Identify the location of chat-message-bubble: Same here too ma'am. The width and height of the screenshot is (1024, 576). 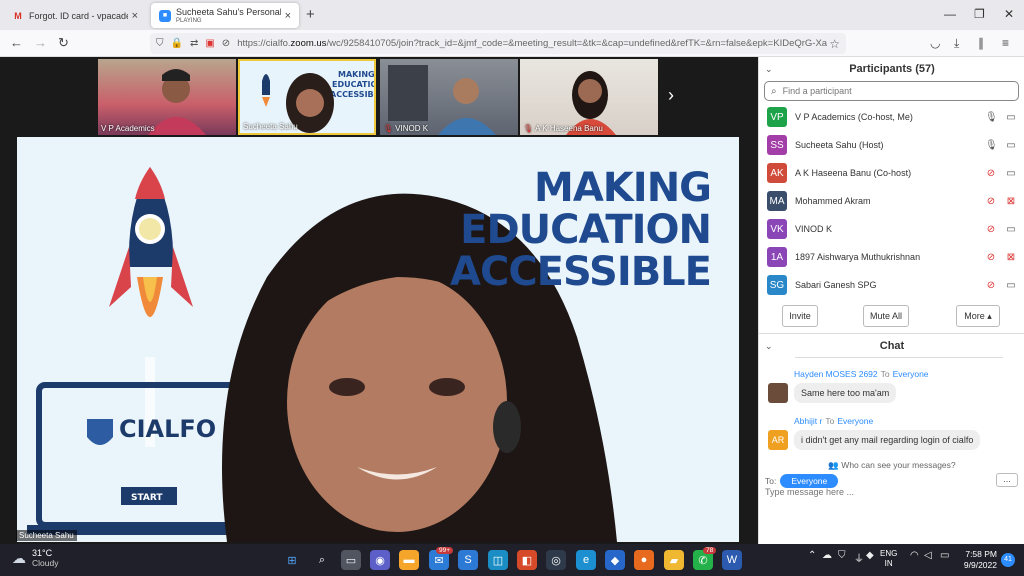
(845, 393).